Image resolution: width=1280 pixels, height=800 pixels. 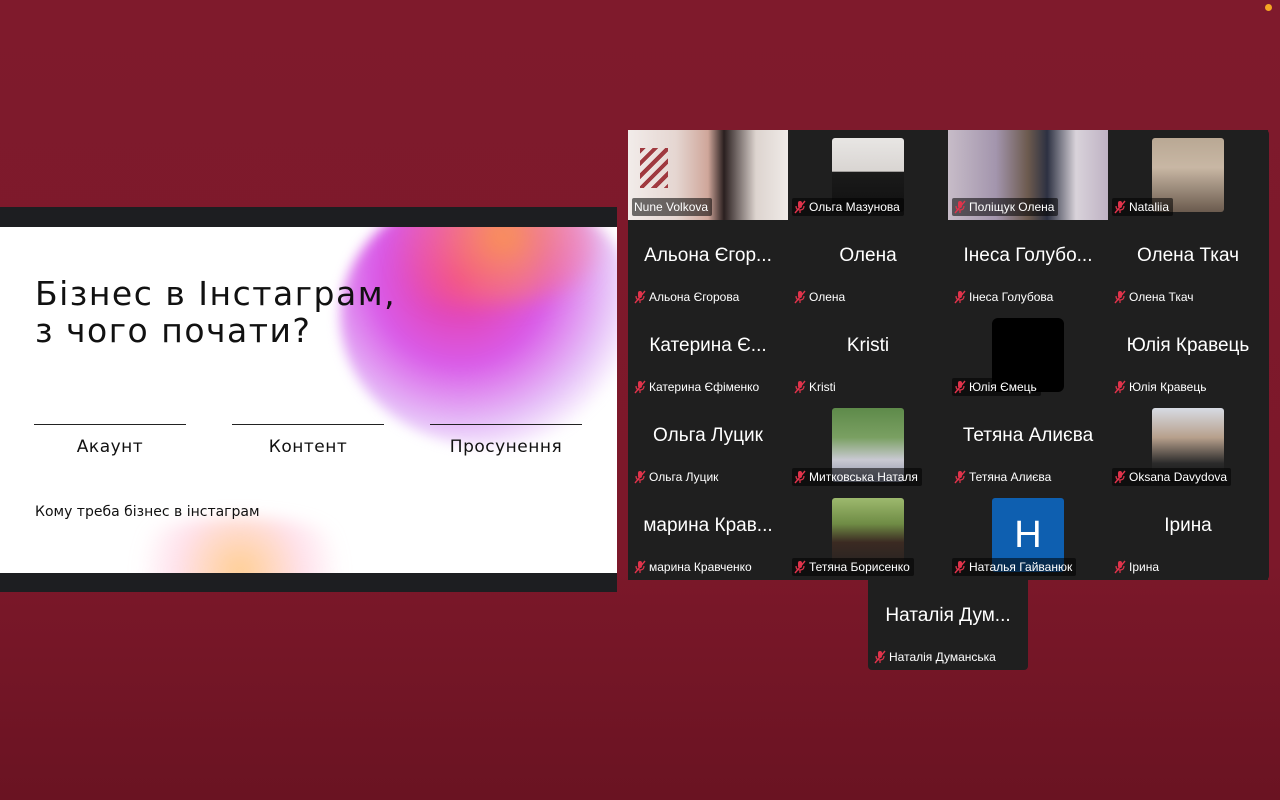 I want to click on participant-tile: Катерина Є... Катерина Єфіменко, so click(x=708, y=355).